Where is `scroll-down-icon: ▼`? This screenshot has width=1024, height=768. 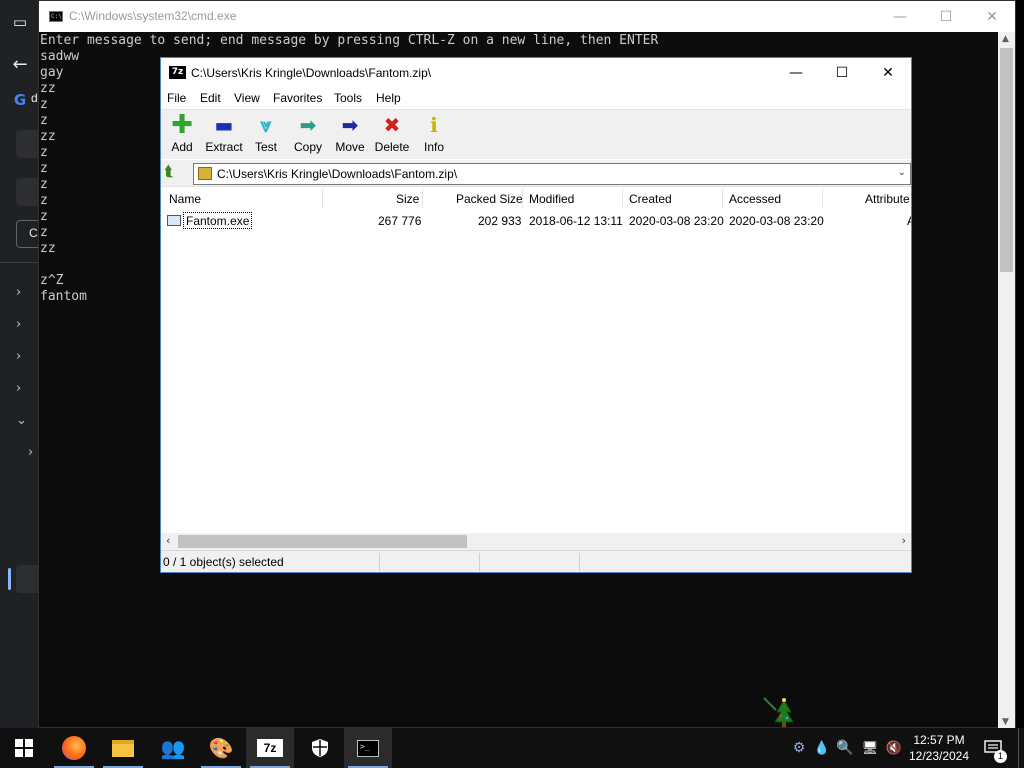
scroll-down-icon: ▼ is located at coordinates (1005, 722).